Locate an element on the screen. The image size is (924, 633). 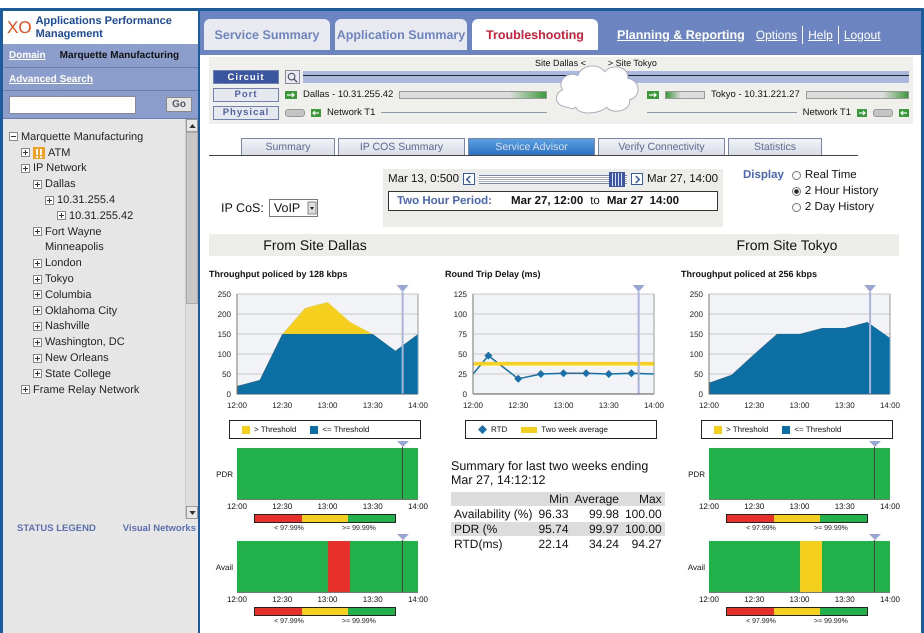
tree-item: Columbia is located at coordinates (68, 294).